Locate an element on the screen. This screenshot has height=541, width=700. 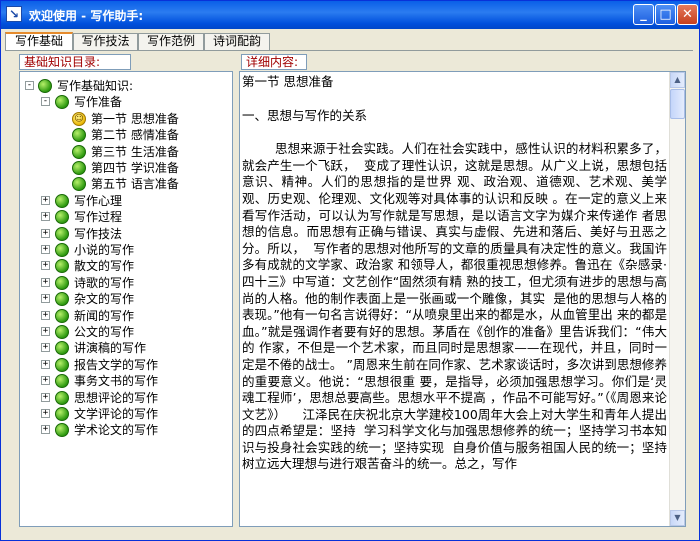
tree-item-label: 思想评论的写作 is located at coordinates (116, 397).